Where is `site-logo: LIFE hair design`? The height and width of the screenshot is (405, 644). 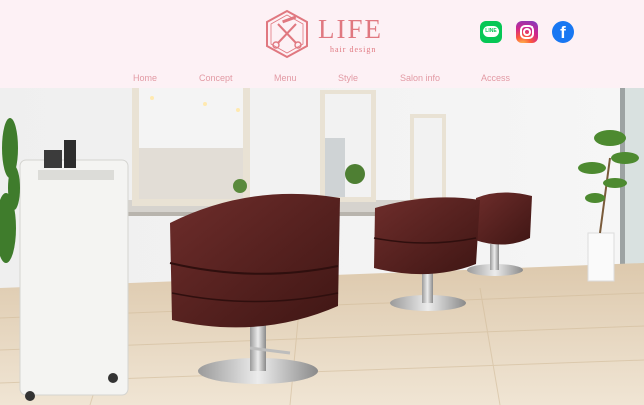 site-logo: LIFE hair design is located at coordinates (323, 35).